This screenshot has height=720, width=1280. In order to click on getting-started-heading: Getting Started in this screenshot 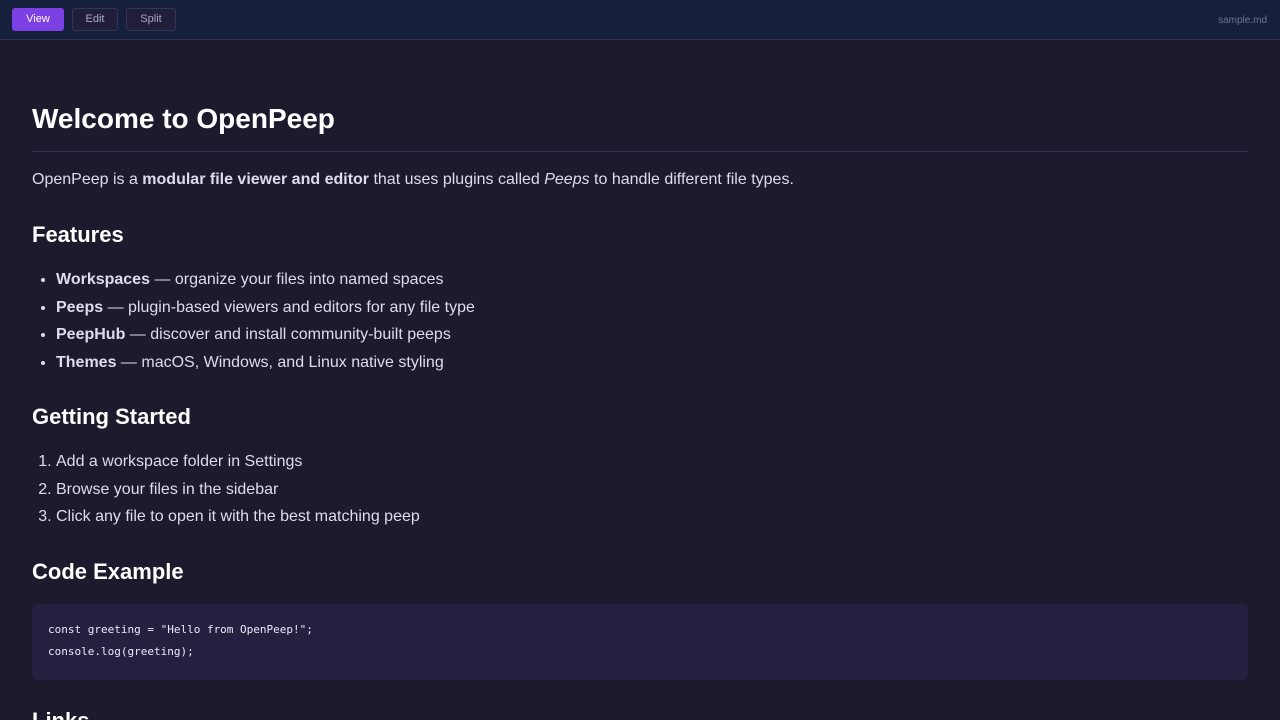, I will do `click(111, 416)`.